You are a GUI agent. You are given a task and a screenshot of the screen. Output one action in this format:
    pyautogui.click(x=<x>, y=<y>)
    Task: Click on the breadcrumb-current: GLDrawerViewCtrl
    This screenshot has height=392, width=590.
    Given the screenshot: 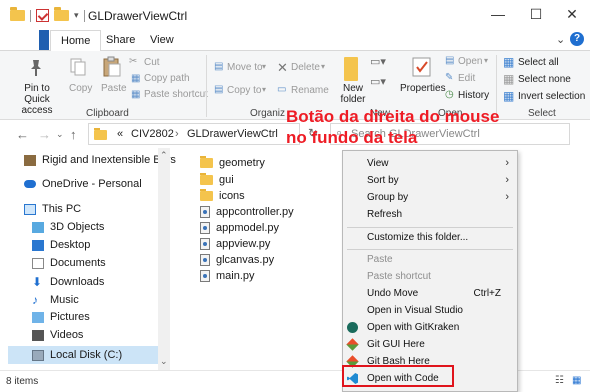 What is the action you would take?
    pyautogui.click(x=232, y=134)
    